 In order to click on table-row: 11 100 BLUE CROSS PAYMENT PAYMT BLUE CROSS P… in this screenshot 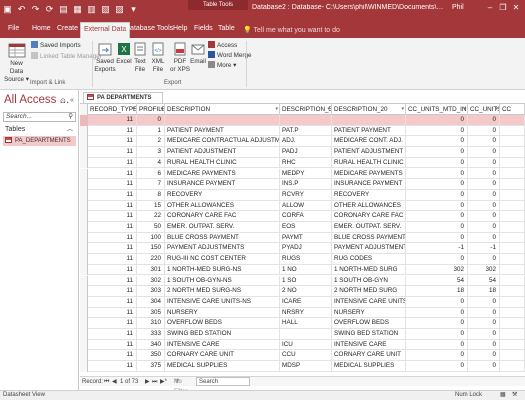, I will do `click(302, 238)`.